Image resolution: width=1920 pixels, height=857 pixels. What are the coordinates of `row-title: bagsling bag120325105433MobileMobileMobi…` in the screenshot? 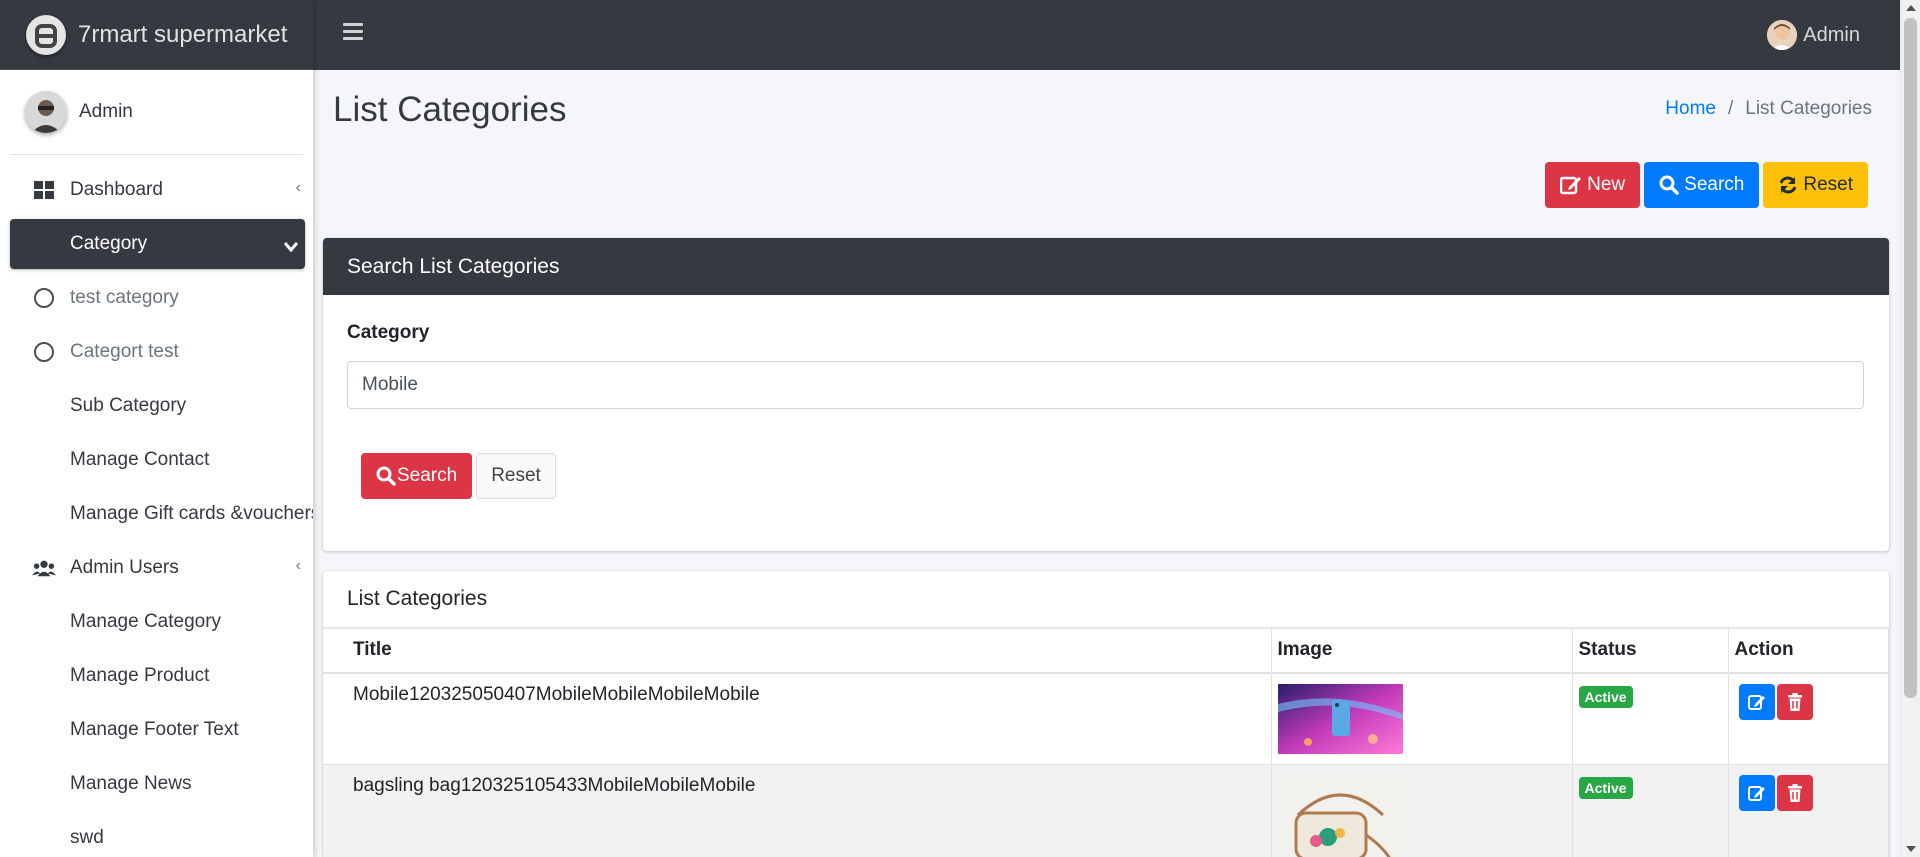 It's located at (797, 810).